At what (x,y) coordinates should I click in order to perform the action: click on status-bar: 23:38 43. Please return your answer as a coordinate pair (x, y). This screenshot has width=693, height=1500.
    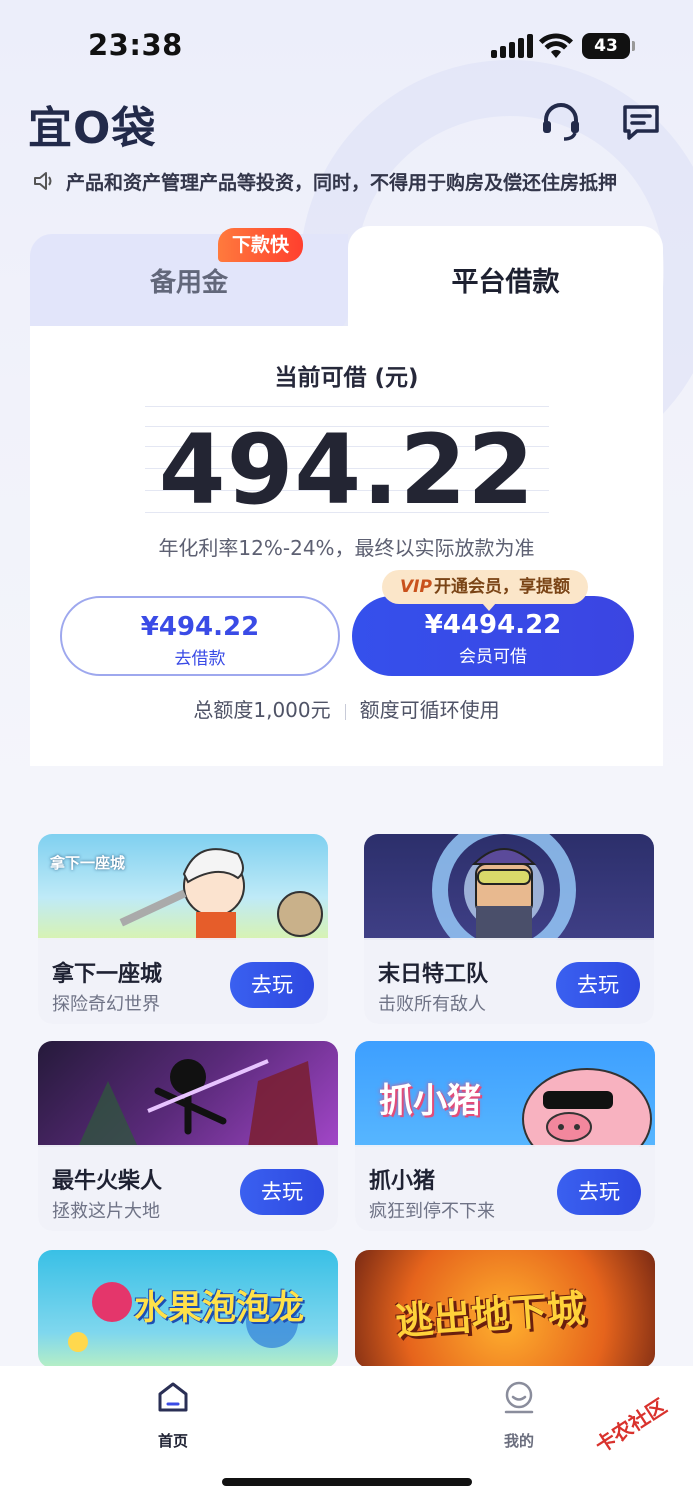
    Looking at the image, I should click on (346, 45).